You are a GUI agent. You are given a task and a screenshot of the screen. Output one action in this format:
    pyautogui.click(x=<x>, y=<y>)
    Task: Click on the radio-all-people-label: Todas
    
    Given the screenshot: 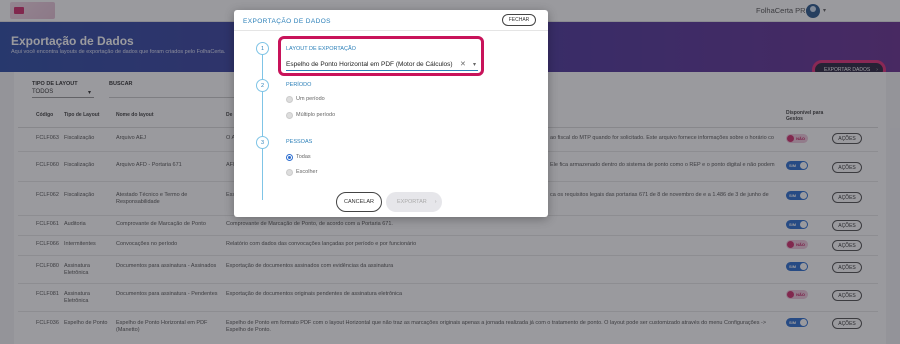 What is the action you would take?
    pyautogui.click(x=303, y=157)
    